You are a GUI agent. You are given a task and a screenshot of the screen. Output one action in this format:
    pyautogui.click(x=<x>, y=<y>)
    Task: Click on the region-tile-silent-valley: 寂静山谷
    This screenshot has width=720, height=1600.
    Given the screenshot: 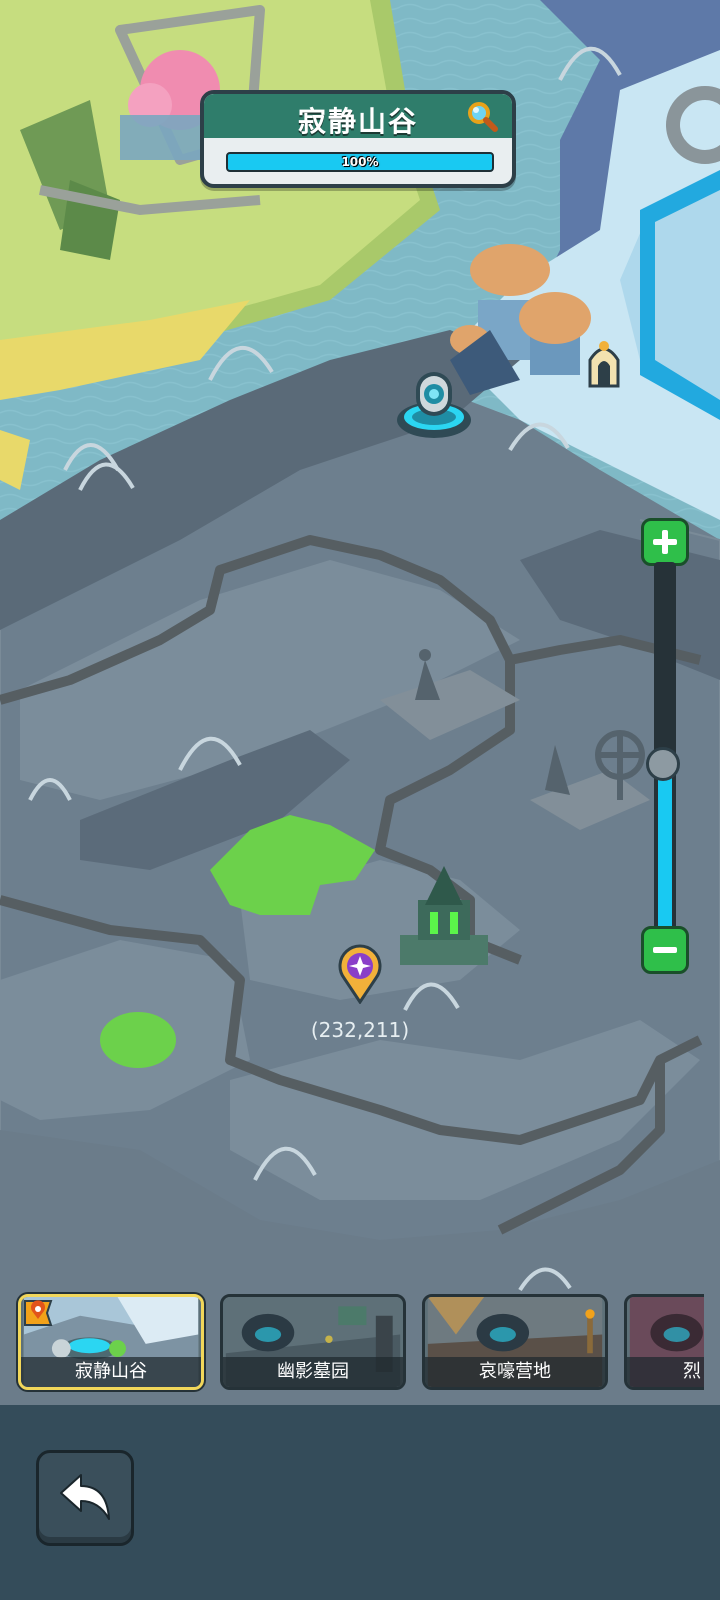 What is the action you would take?
    pyautogui.click(x=111, y=1342)
    